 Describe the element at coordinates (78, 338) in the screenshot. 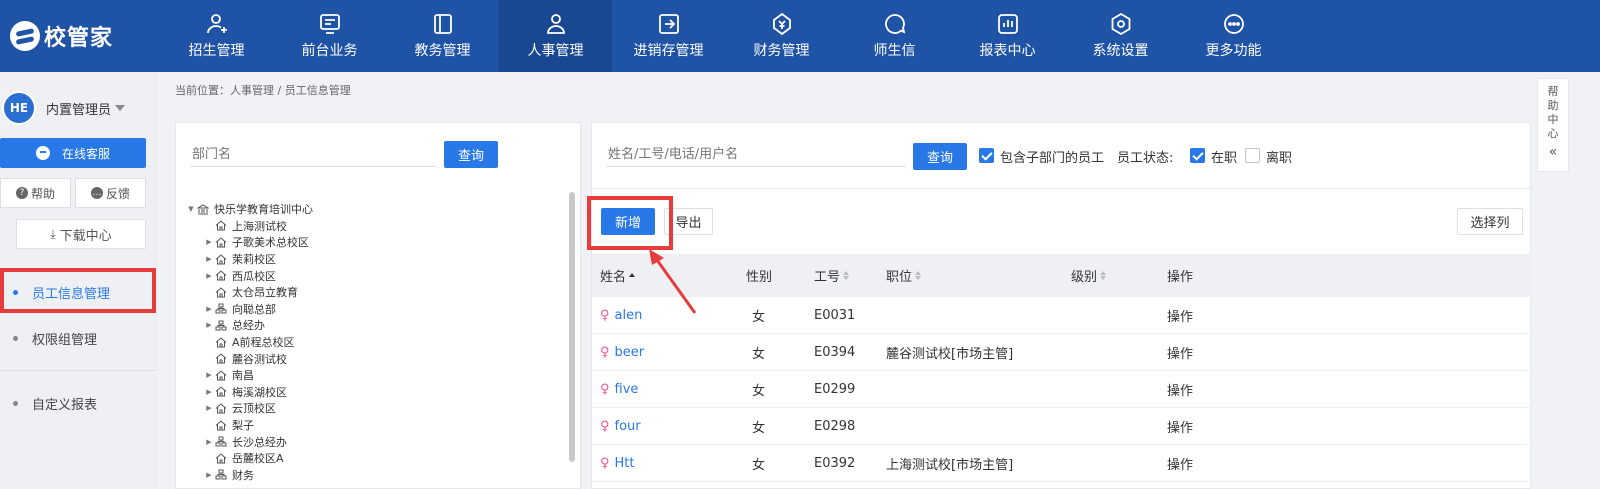

I see `sidebar-item-permission-group: 权限组管理` at that location.